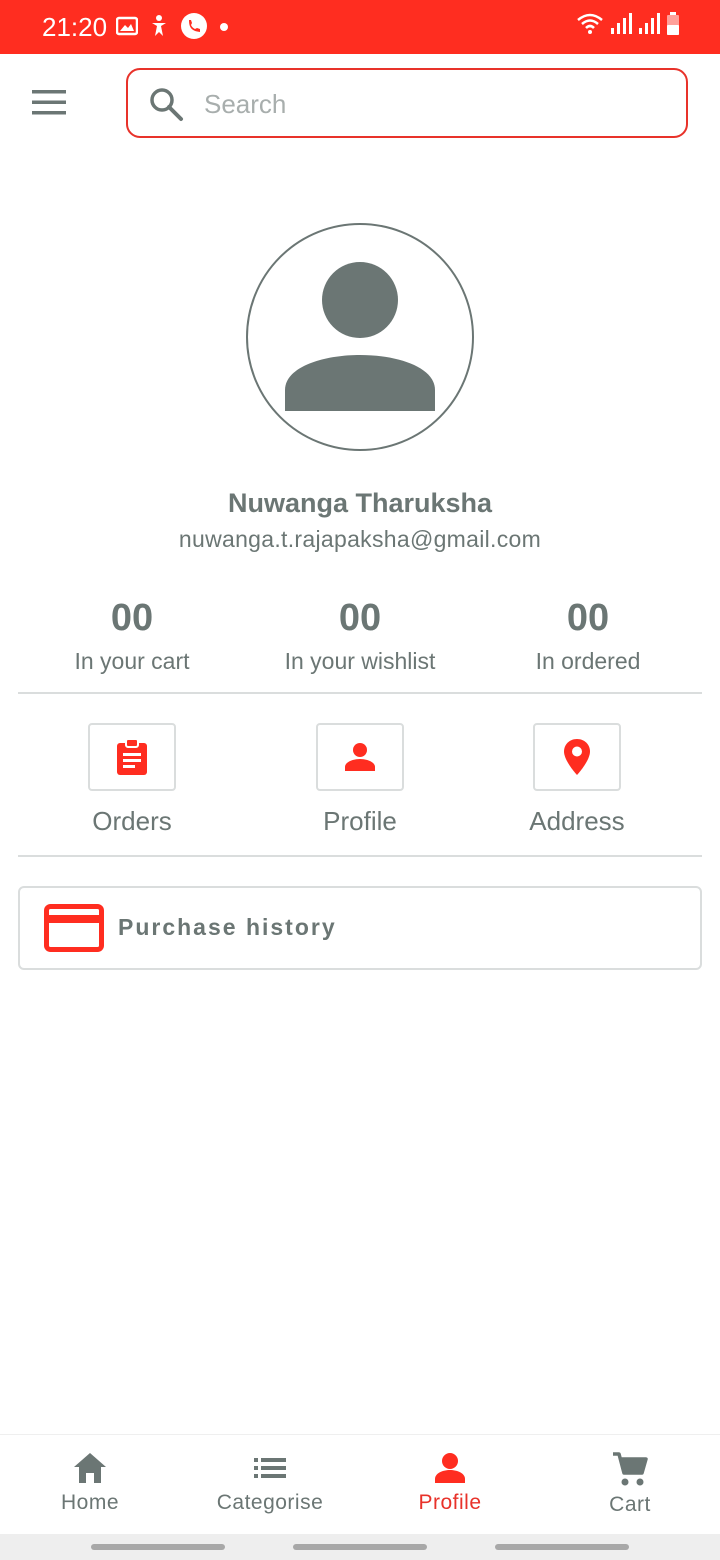 This screenshot has height=1560, width=720. I want to click on back-pill, so click(562, 1547).